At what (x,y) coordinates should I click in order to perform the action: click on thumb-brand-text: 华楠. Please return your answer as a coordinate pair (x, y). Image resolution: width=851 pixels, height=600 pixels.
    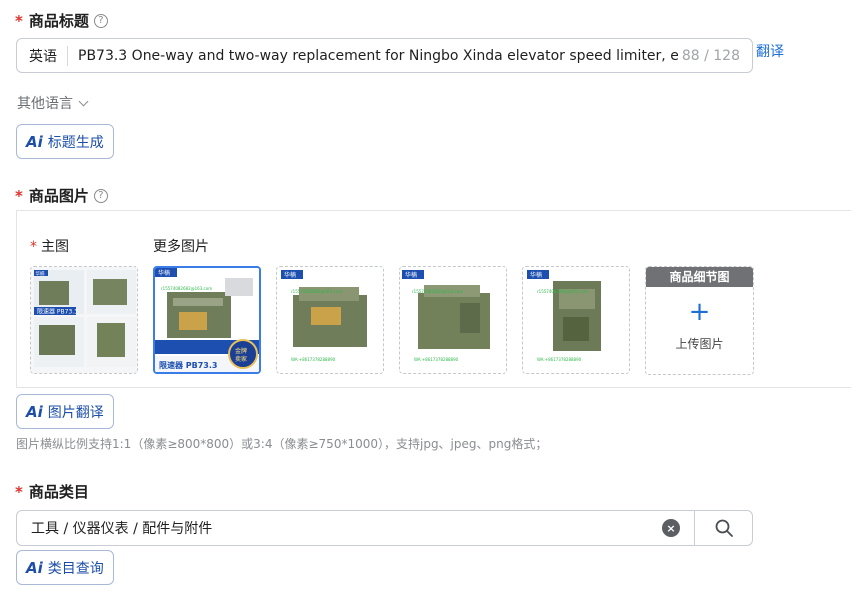
    Looking at the image, I should click on (40, 273).